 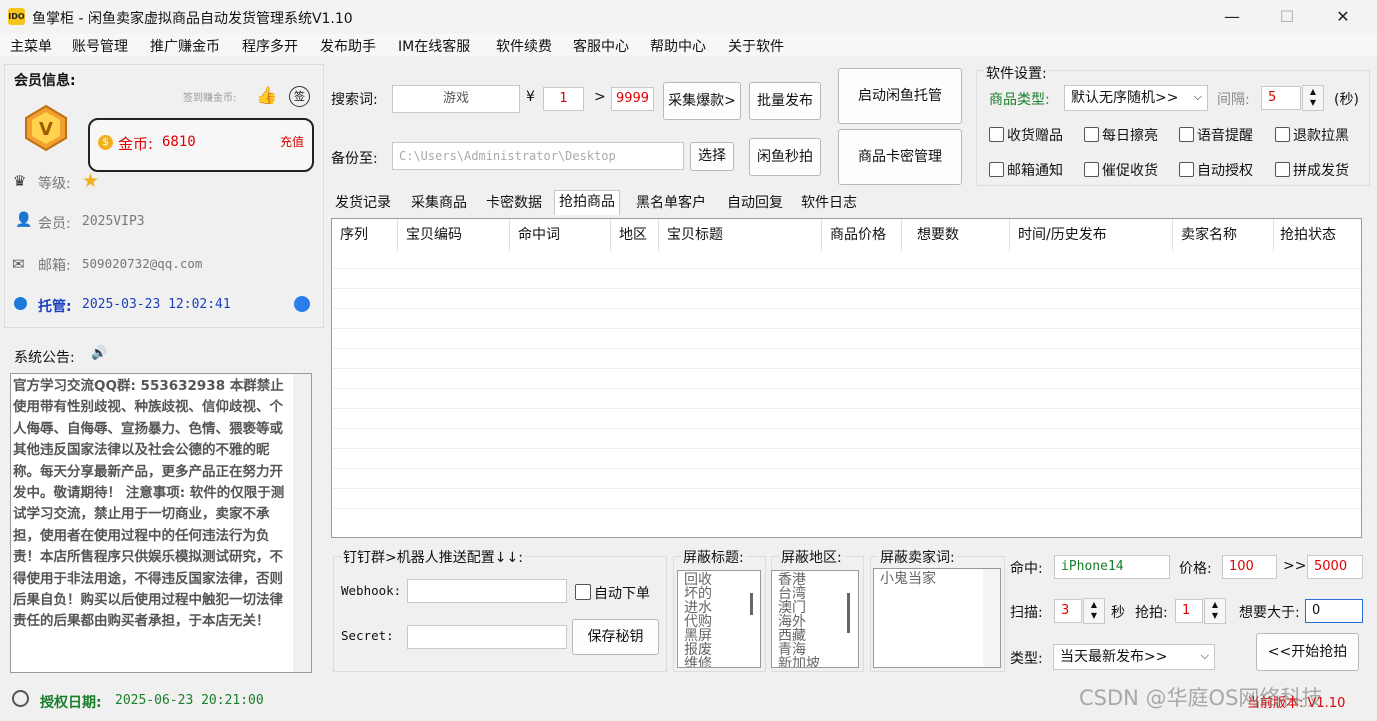 What do you see at coordinates (1134, 657) in the screenshot?
I see `snipe-type-select: 当天最新发布>> ⌵` at bounding box center [1134, 657].